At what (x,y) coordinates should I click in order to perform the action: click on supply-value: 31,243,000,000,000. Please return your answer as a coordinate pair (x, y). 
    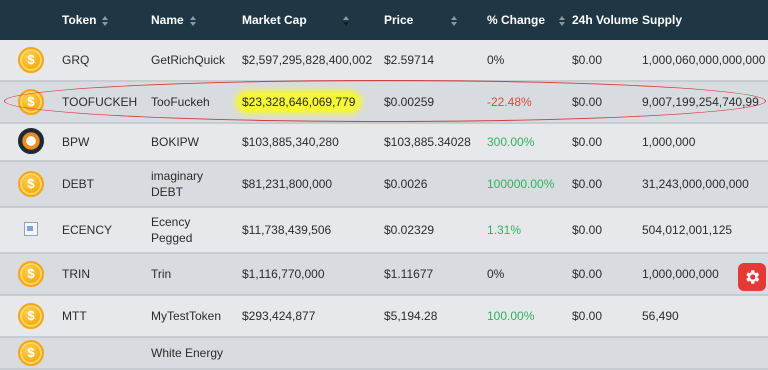
    Looking at the image, I should click on (695, 184).